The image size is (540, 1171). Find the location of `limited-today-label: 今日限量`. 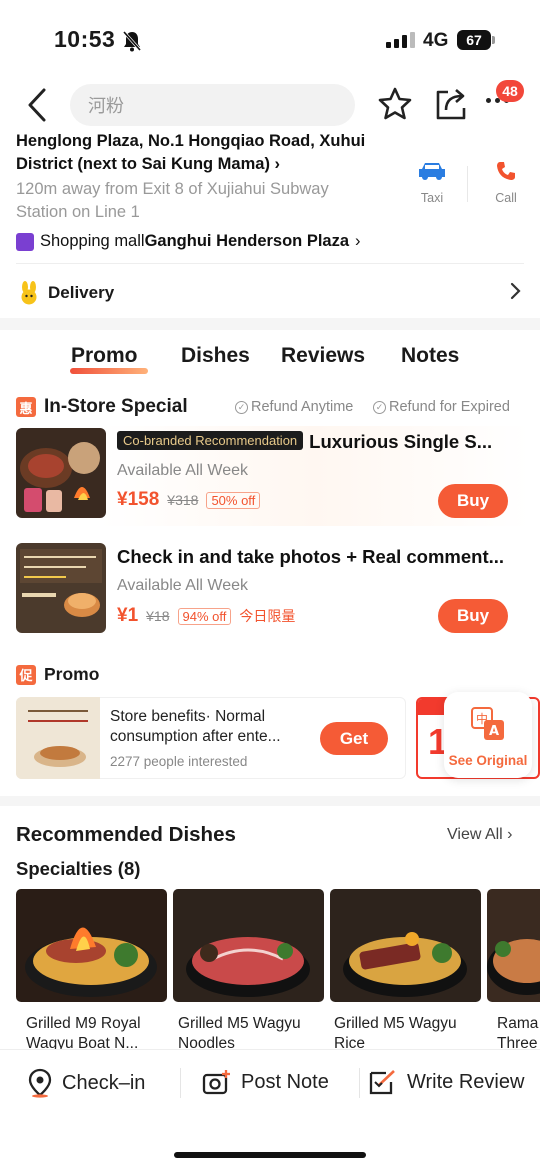

limited-today-label: 今日限量 is located at coordinates (267, 616).